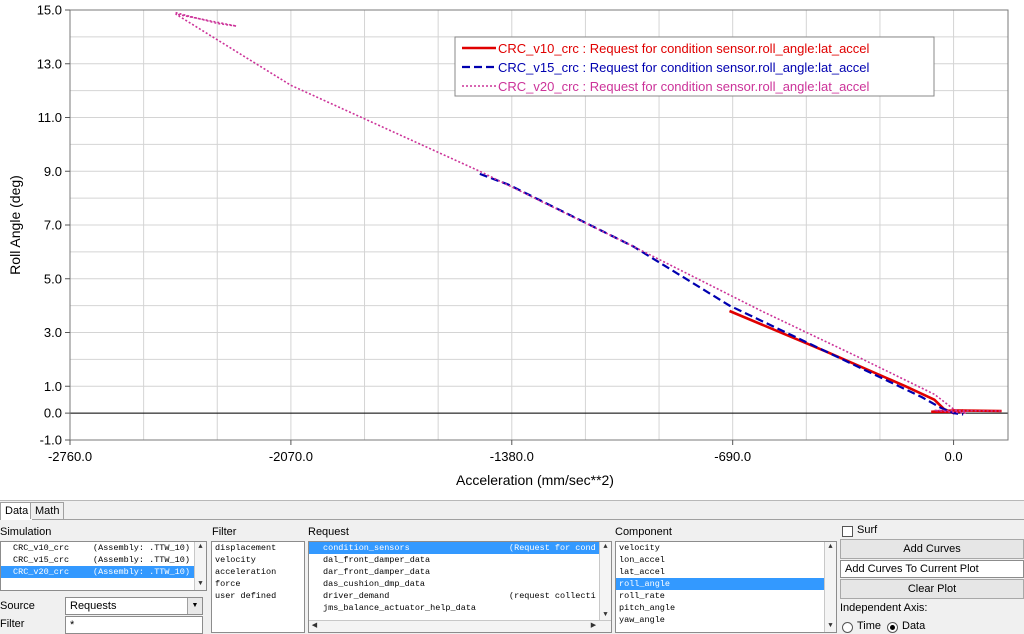  Describe the element at coordinates (258, 548) in the screenshot. I see `filter-item: displacement` at that location.